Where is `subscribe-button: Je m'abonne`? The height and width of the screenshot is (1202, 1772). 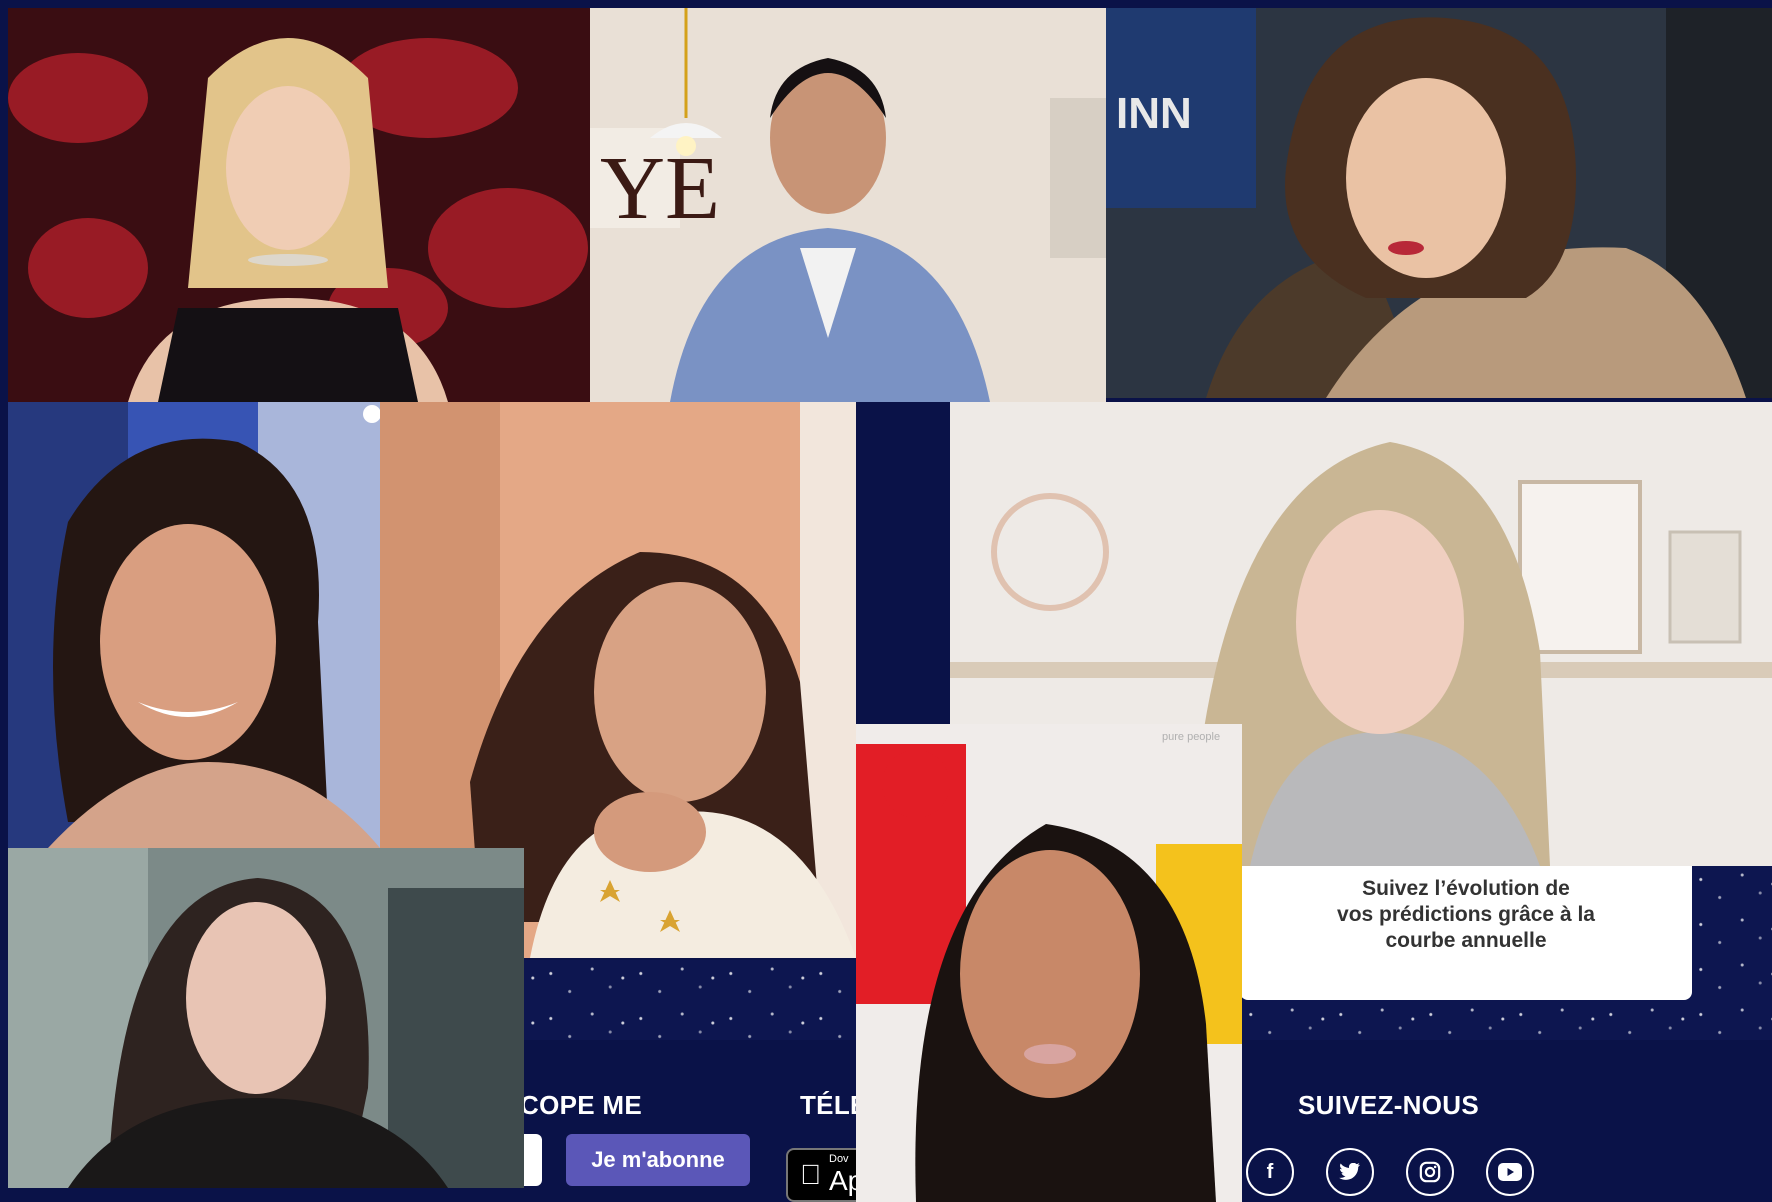
subscribe-button: Je m'abonne is located at coordinates (658, 1160).